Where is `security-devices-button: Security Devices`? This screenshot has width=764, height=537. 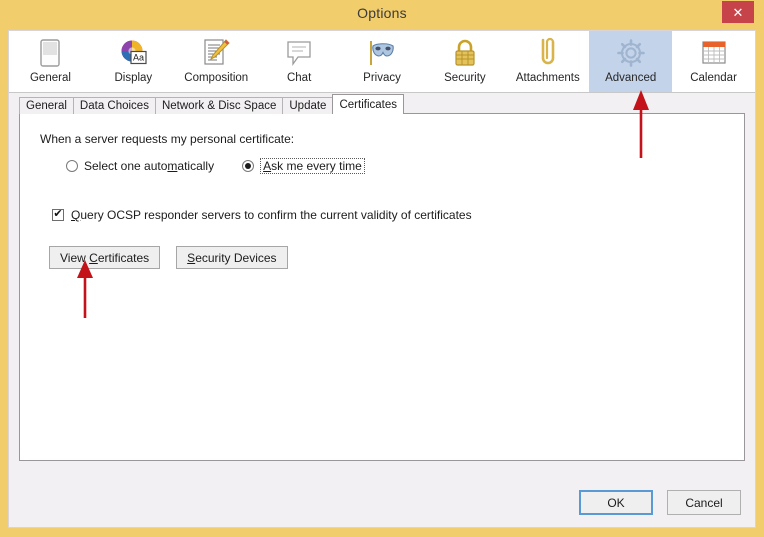 security-devices-button: Security Devices is located at coordinates (232, 257).